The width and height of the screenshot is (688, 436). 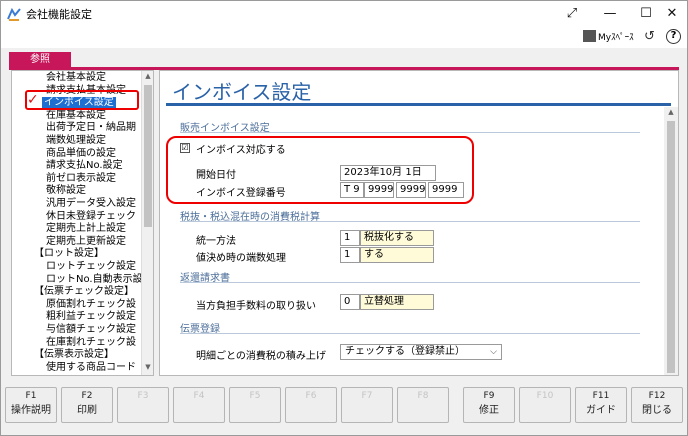 I want to click on fkey-f4: F4, so click(x=199, y=405).